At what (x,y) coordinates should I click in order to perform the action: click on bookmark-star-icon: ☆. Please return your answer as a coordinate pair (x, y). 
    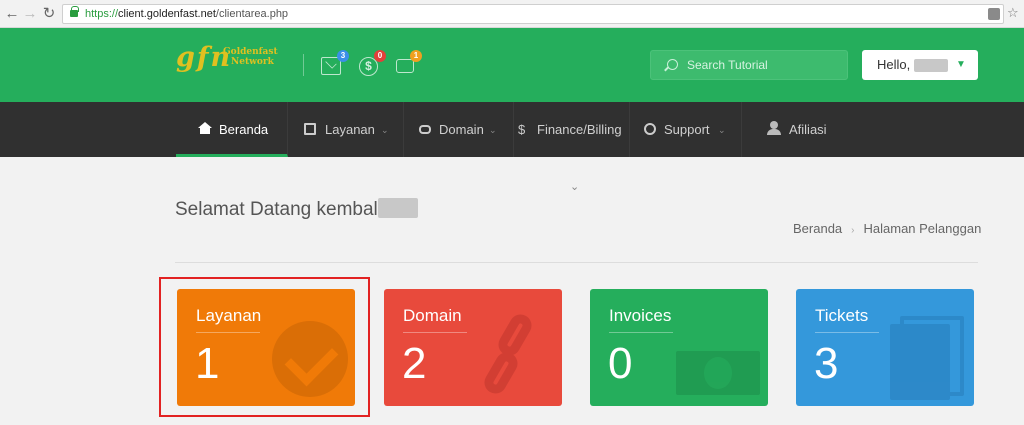
    Looking at the image, I should click on (1013, 13).